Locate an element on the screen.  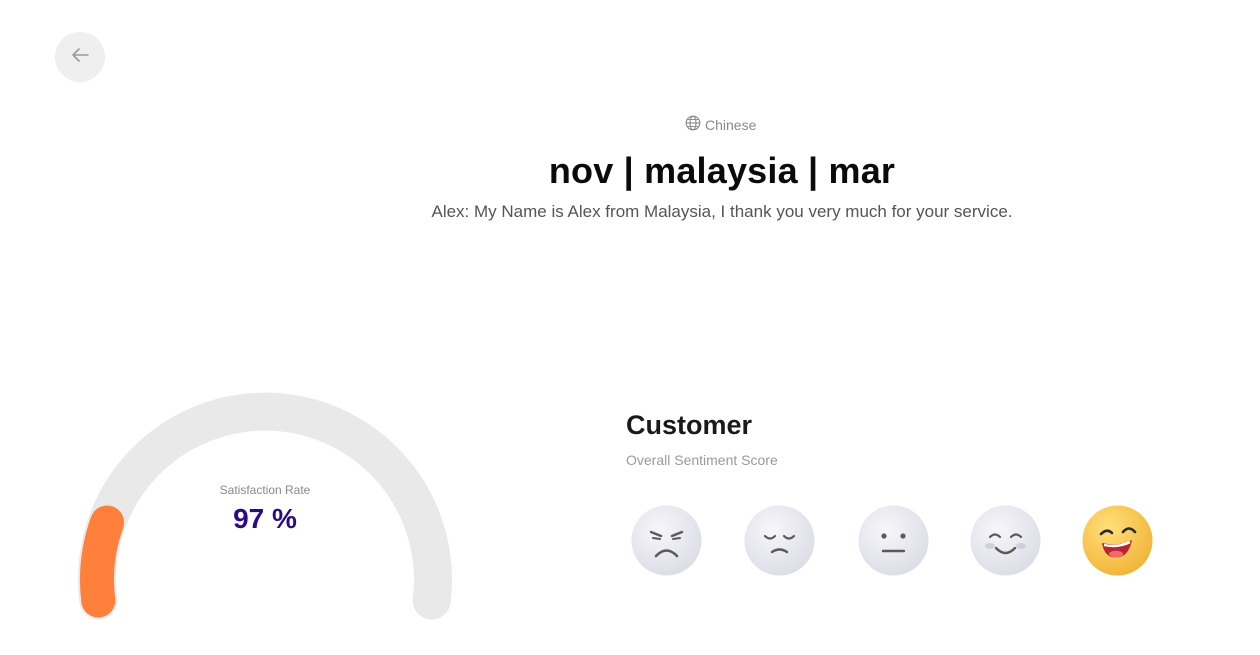
satisfaction-gauge: Satisfaction Rate 97 % is located at coordinates (270, 500).